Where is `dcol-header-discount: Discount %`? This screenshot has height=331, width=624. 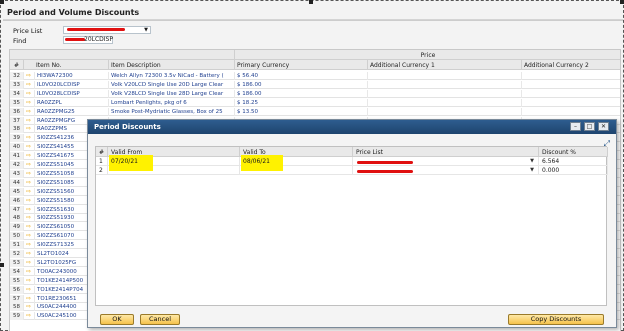
dcol-header-discount: Discount % is located at coordinates (573, 152).